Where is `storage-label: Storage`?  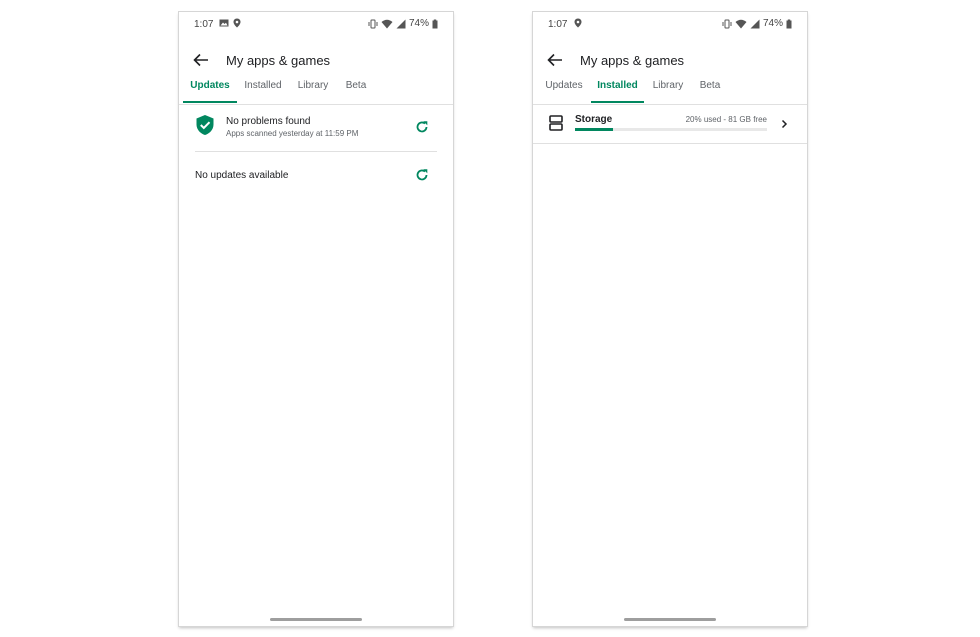 storage-label: Storage is located at coordinates (594, 119).